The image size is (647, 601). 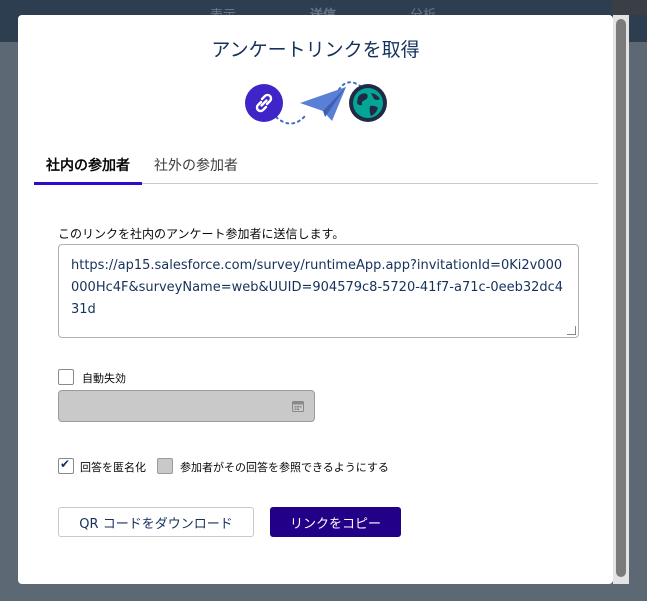 I want to click on resize-grip-icon, so click(x=571, y=330).